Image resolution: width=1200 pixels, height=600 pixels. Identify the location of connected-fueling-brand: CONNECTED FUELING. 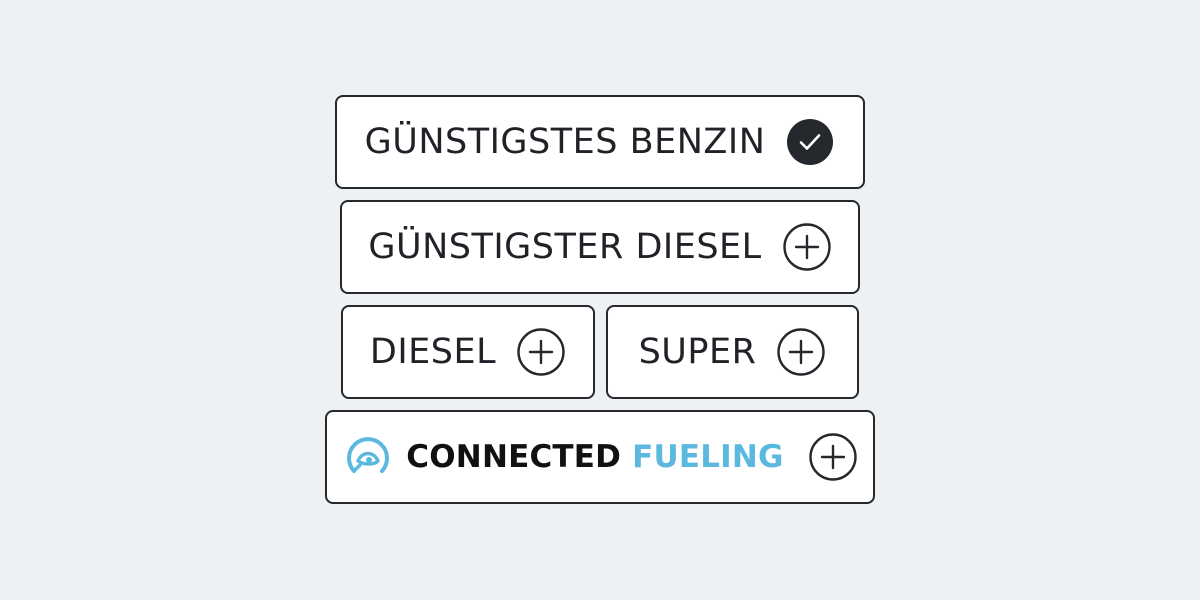
(562, 457).